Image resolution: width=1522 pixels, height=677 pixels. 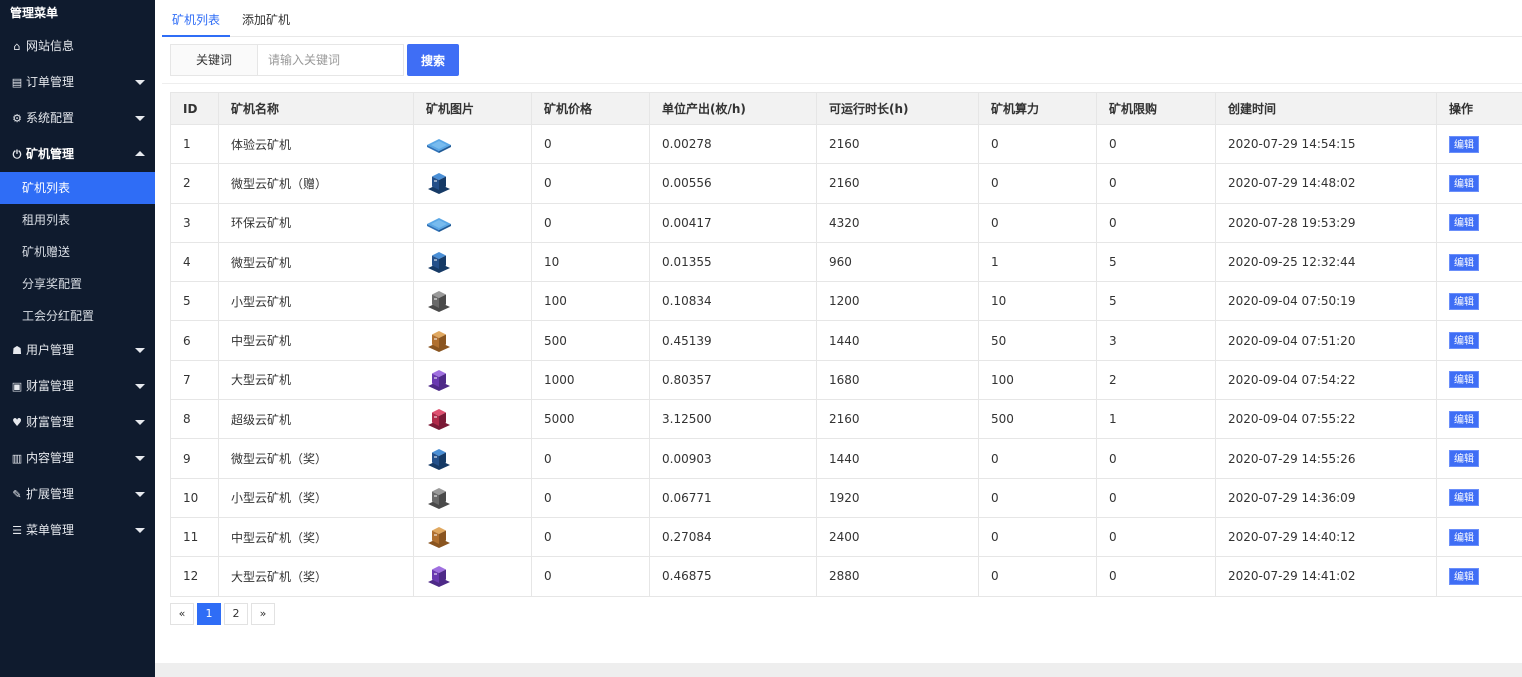 I want to click on cell-name: 微型云矿机（奖）, so click(x=316, y=458).